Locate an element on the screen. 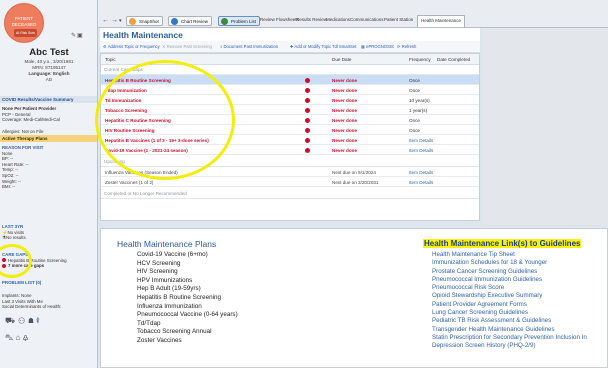 This screenshot has width=608, height=368. col-due-date: Due Date is located at coordinates (341, 59).